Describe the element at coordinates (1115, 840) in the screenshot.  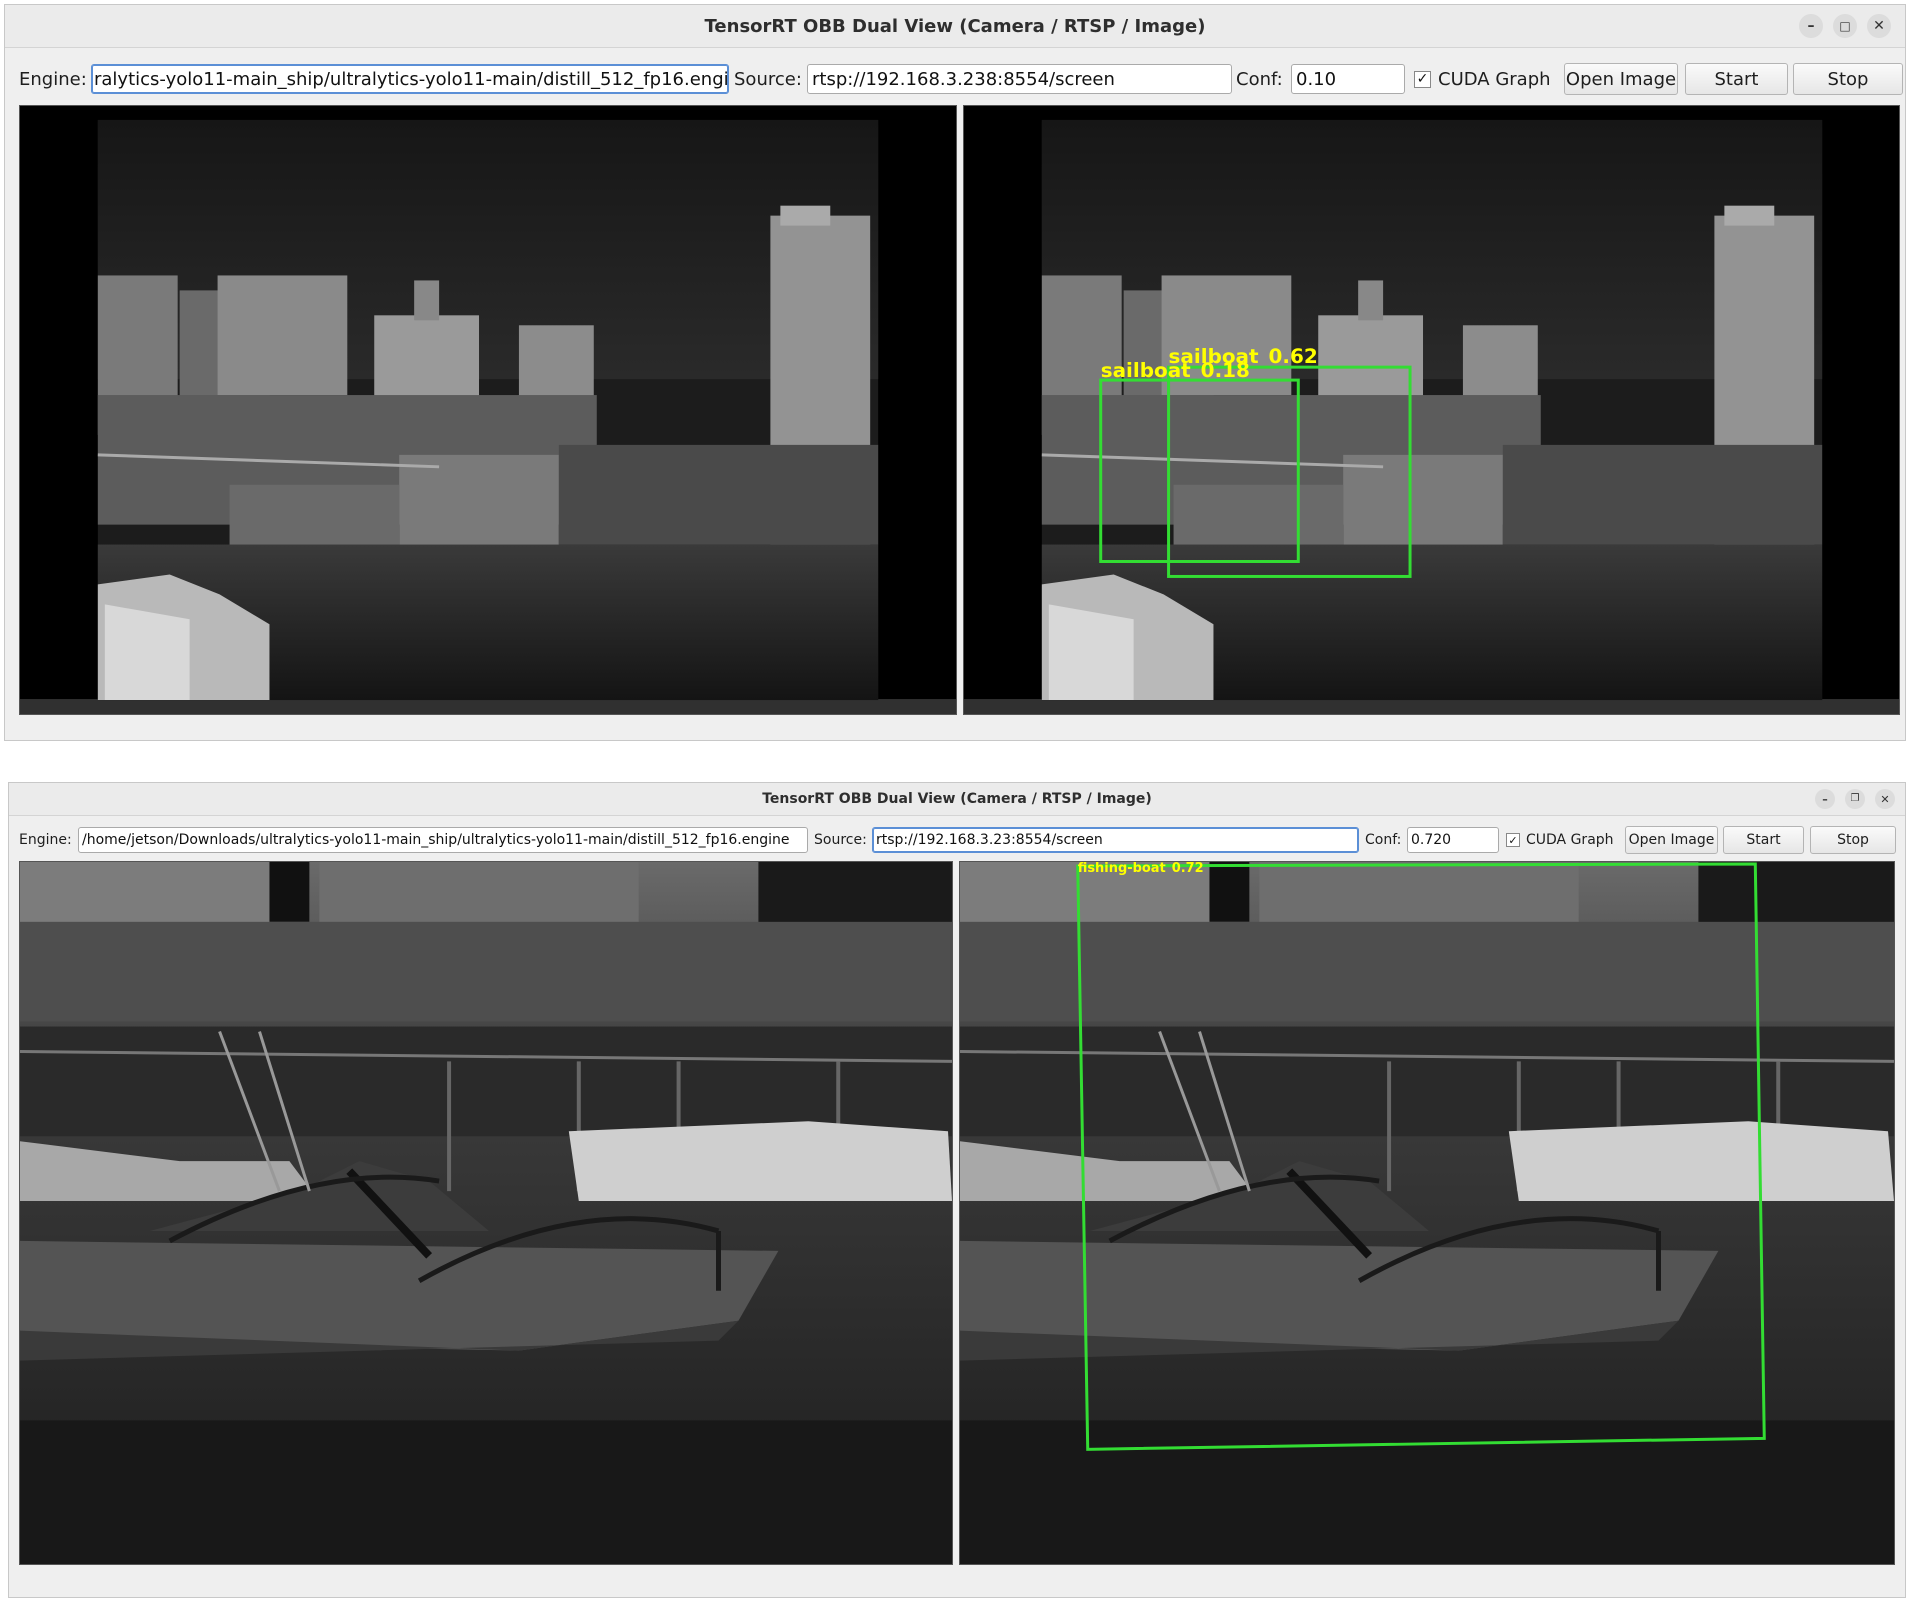
I see `source-input: rtsp://192.168.3.23:8554/screen` at that location.